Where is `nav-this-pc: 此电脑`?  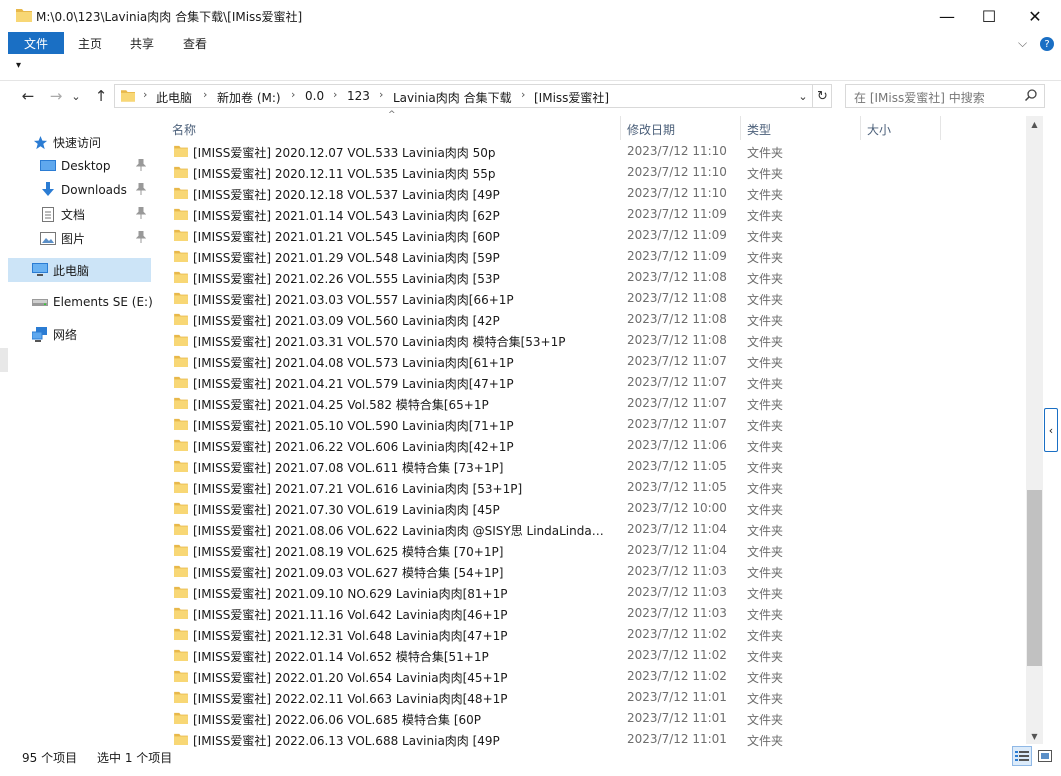
nav-this-pc: 此电脑 is located at coordinates (79, 270).